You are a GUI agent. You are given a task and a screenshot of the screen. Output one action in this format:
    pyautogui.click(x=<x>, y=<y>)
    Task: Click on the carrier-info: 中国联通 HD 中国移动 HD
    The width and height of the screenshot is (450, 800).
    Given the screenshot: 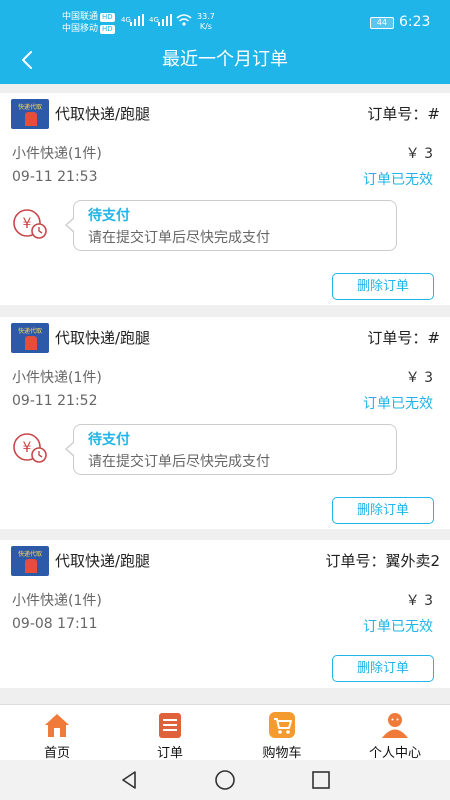 What is the action you would take?
    pyautogui.click(x=88, y=23)
    